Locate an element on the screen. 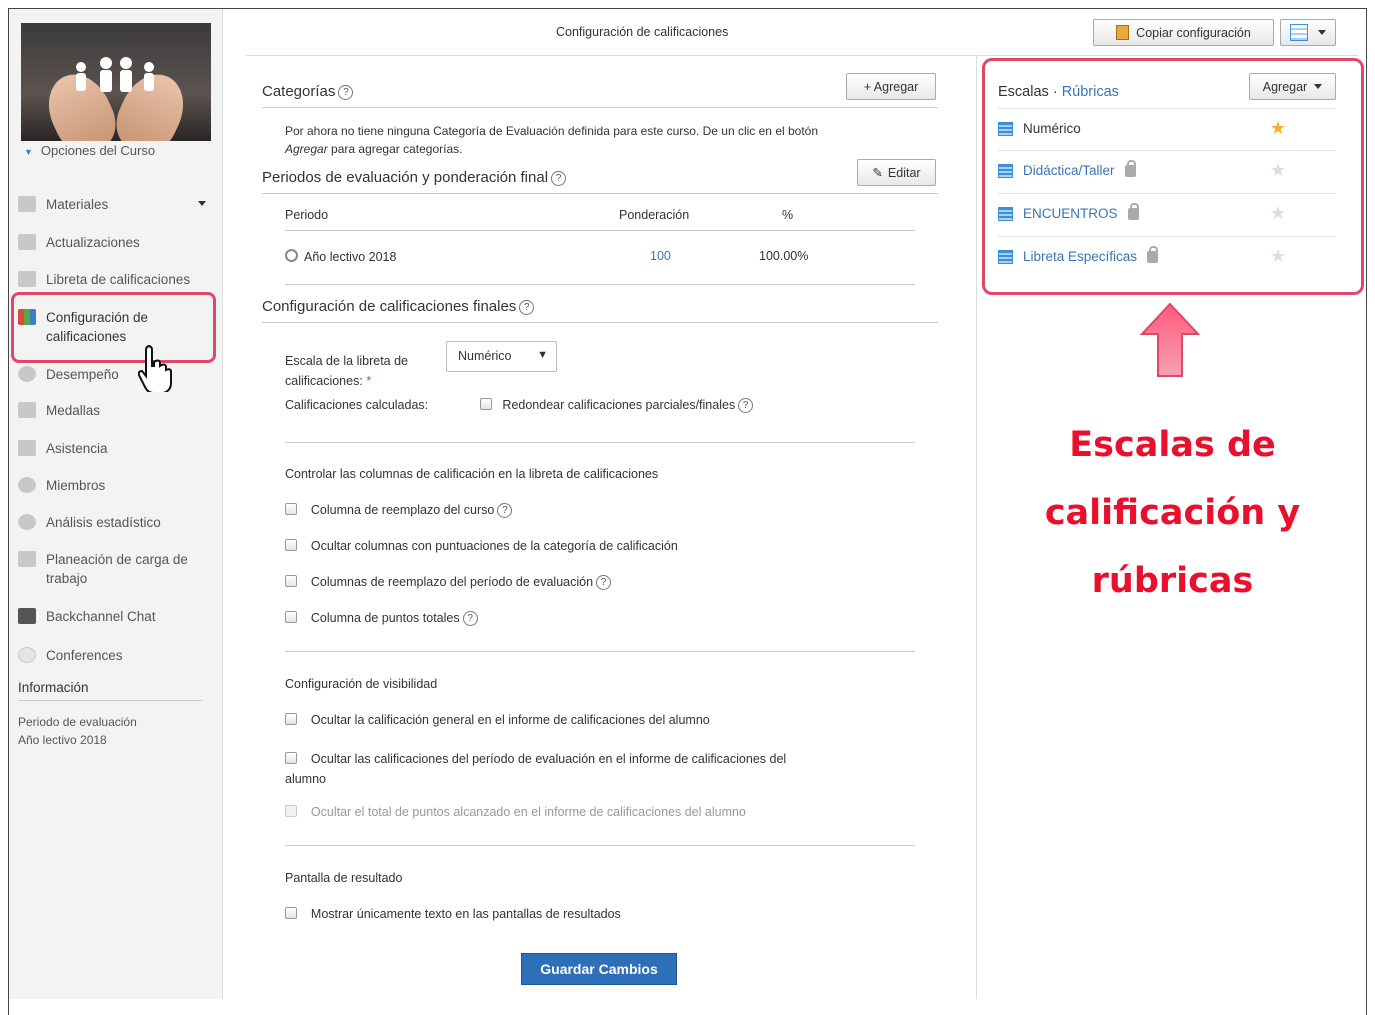 The height and width of the screenshot is (1015, 1375). caret-down-icon is located at coordinates (1322, 32).